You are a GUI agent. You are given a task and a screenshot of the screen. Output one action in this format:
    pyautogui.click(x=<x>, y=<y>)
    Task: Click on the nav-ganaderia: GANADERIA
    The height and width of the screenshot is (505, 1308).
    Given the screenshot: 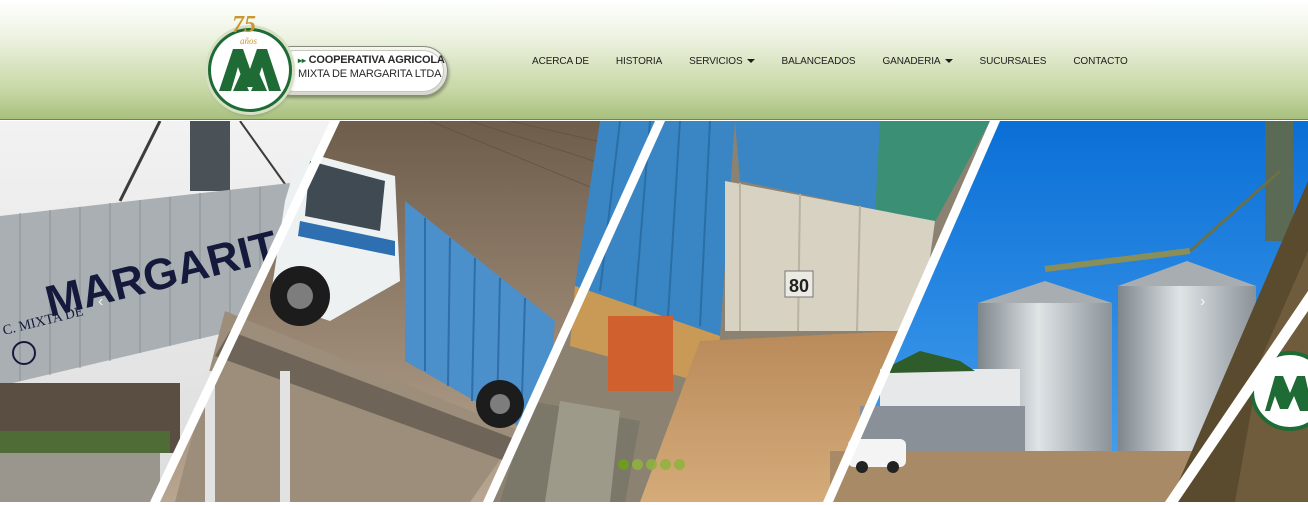 What is the action you would take?
    pyautogui.click(x=917, y=61)
    